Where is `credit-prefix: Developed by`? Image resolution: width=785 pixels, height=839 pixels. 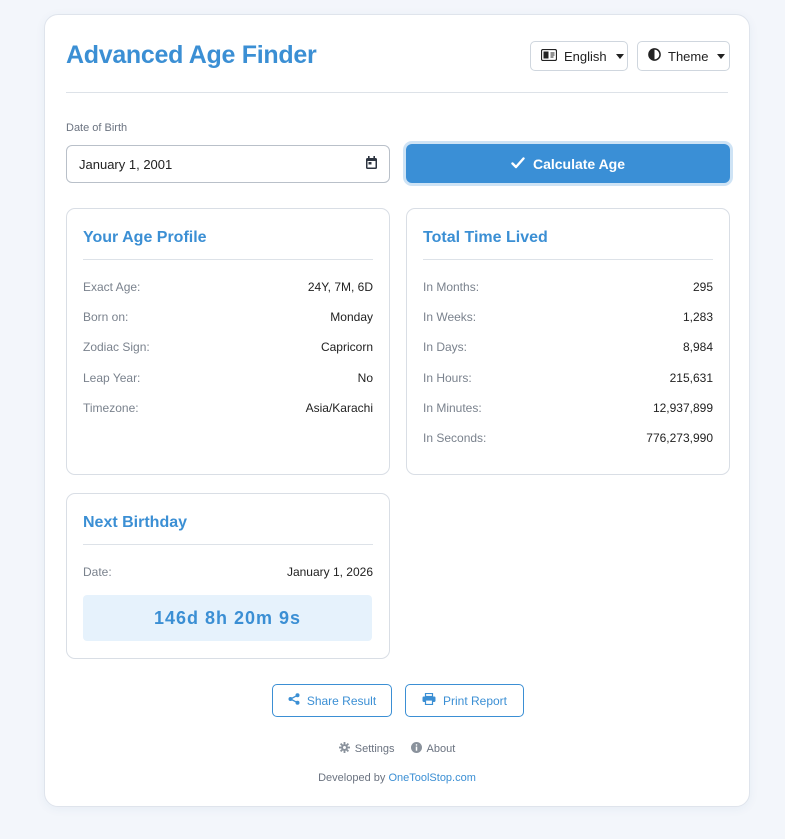
credit-prefix: Developed by is located at coordinates (352, 778).